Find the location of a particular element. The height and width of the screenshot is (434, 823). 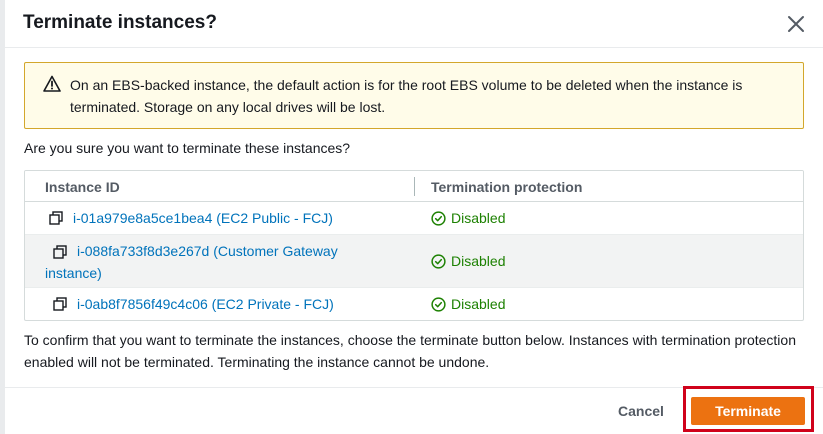

terminate-button: Terminate is located at coordinates (748, 411).